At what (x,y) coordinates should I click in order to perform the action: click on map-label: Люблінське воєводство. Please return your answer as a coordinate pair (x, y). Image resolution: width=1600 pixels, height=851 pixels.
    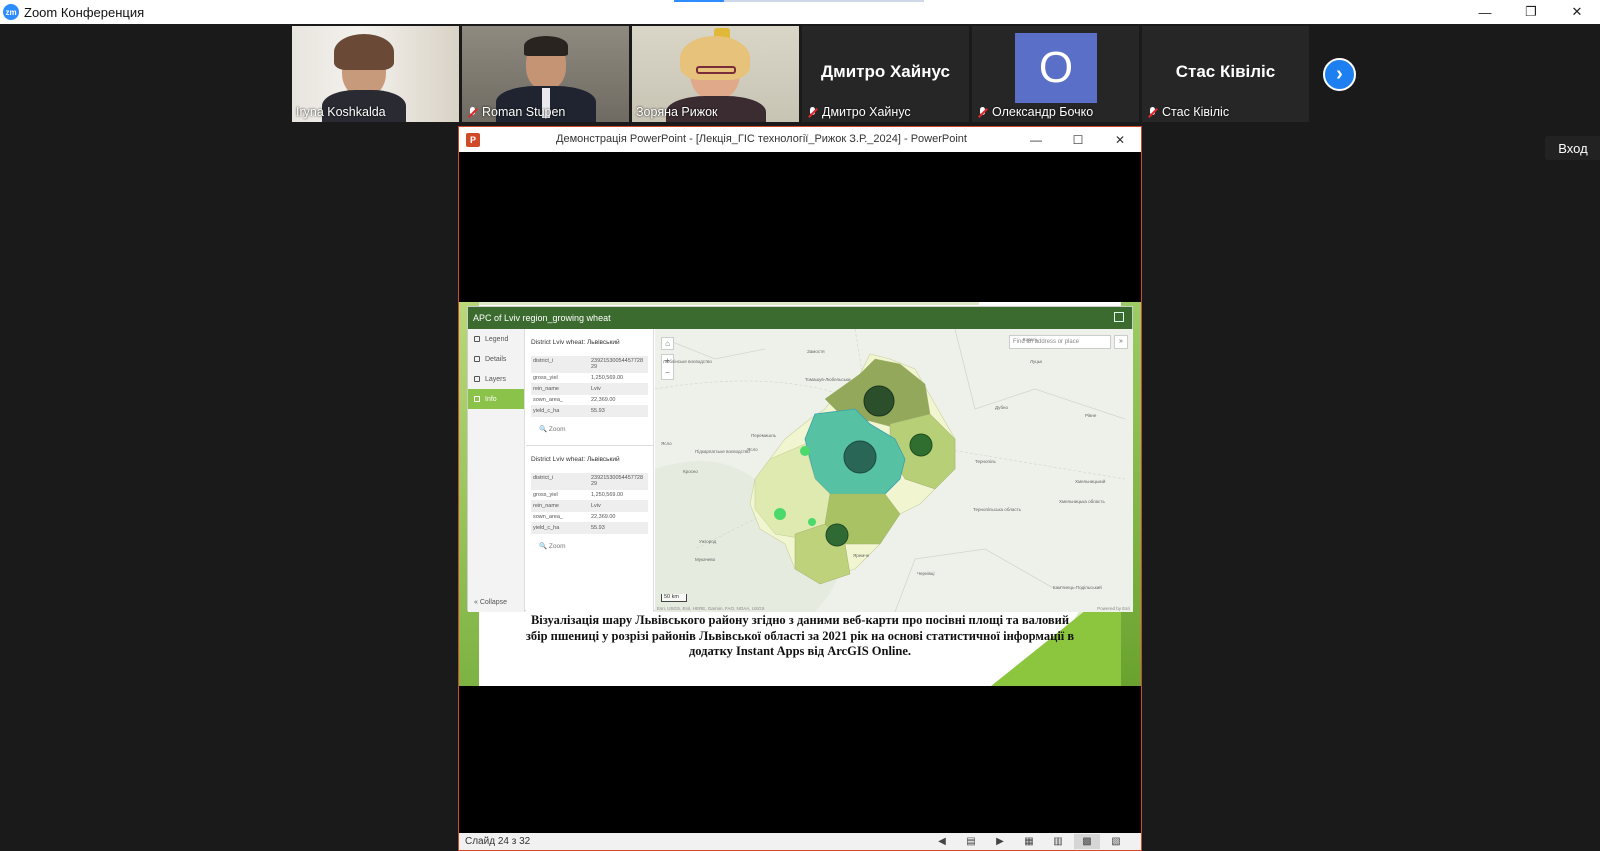
    Looking at the image, I should click on (687, 361).